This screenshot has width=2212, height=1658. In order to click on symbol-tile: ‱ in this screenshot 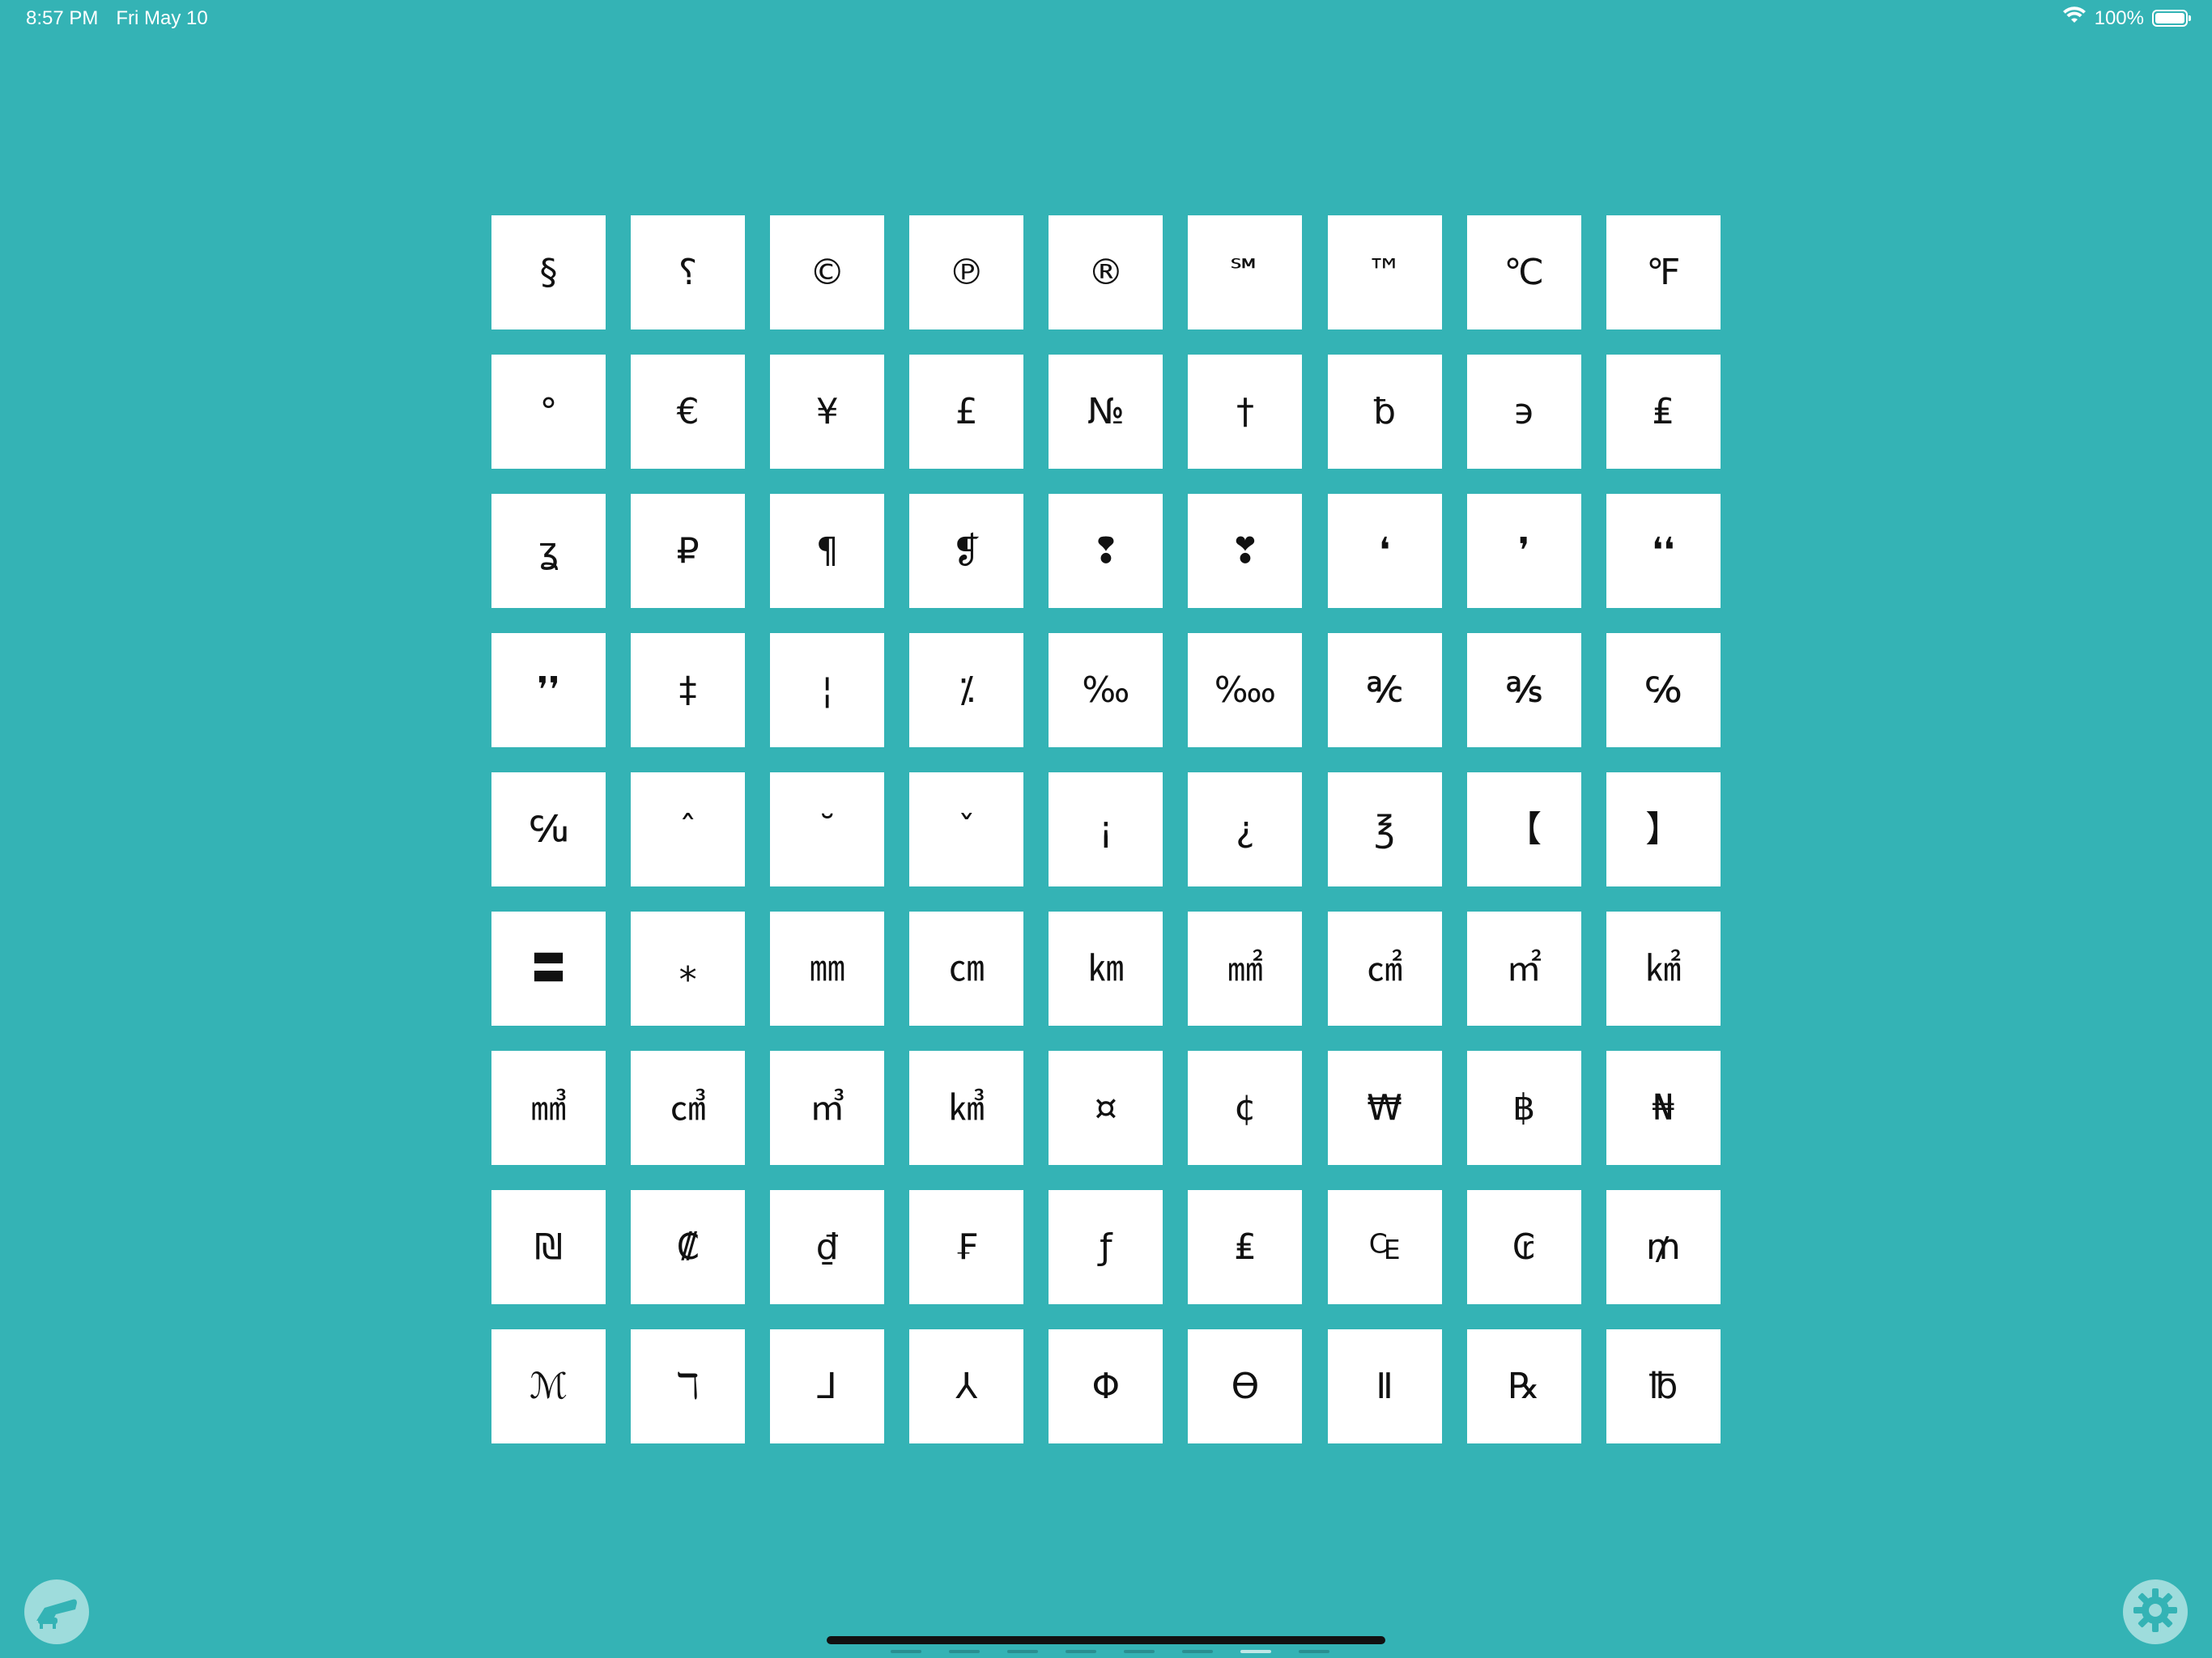, I will do `click(1246, 690)`.